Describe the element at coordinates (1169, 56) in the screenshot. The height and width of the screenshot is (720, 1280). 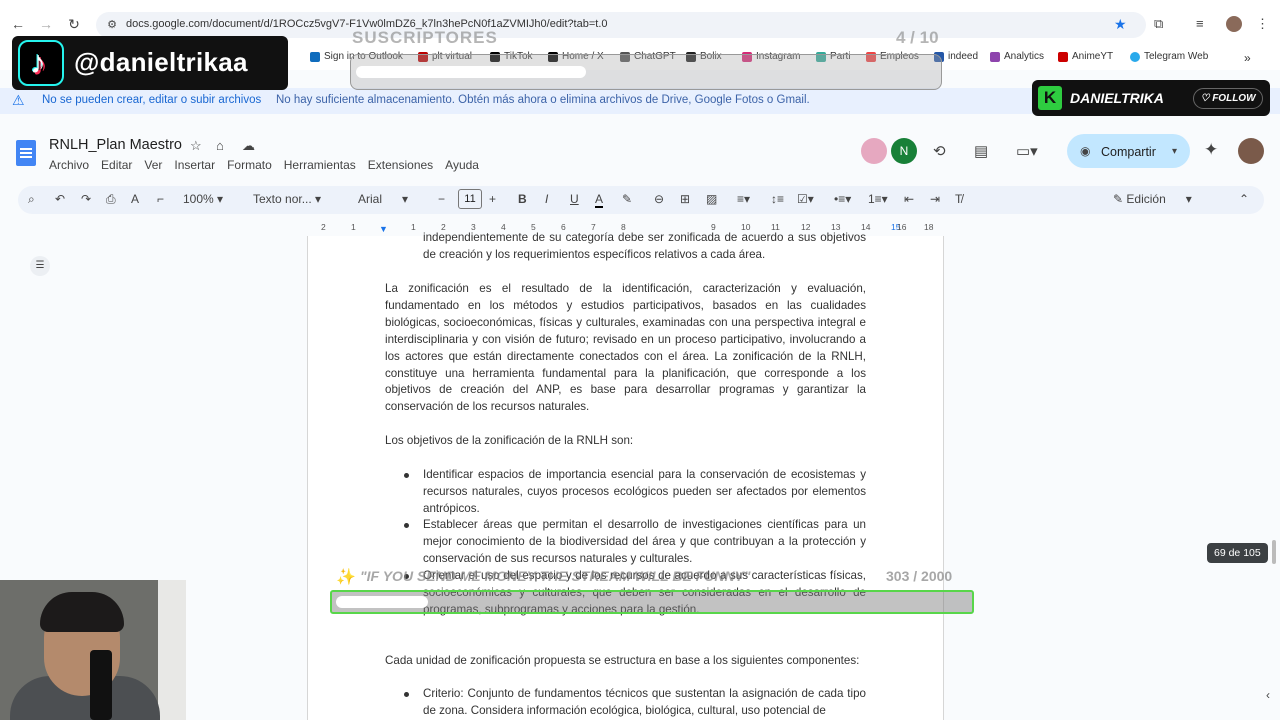
I see `bookmark-item: Telegram Web` at that location.